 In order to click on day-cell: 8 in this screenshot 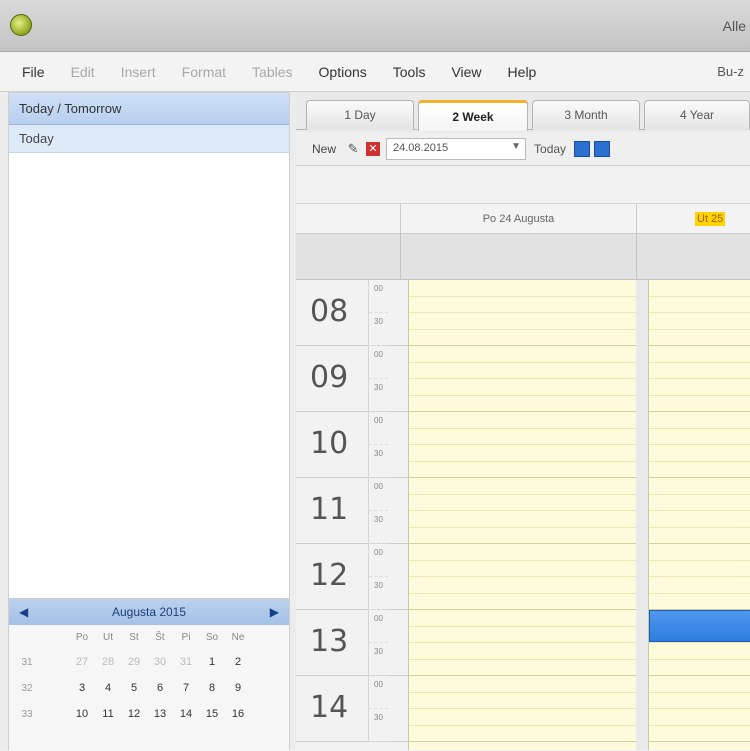, I will do `click(212, 688)`.